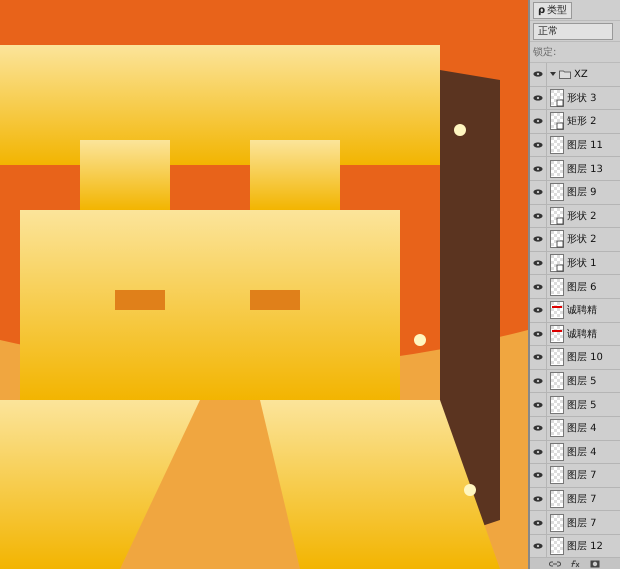 The height and width of the screenshot is (569, 620). What do you see at coordinates (585, 169) in the screenshot?
I see `layer-name: 图层 13` at bounding box center [585, 169].